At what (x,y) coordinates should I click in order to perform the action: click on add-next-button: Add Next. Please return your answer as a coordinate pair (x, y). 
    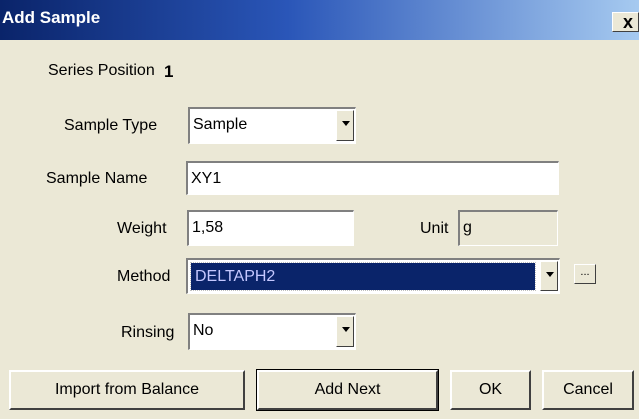
    Looking at the image, I should click on (347, 390).